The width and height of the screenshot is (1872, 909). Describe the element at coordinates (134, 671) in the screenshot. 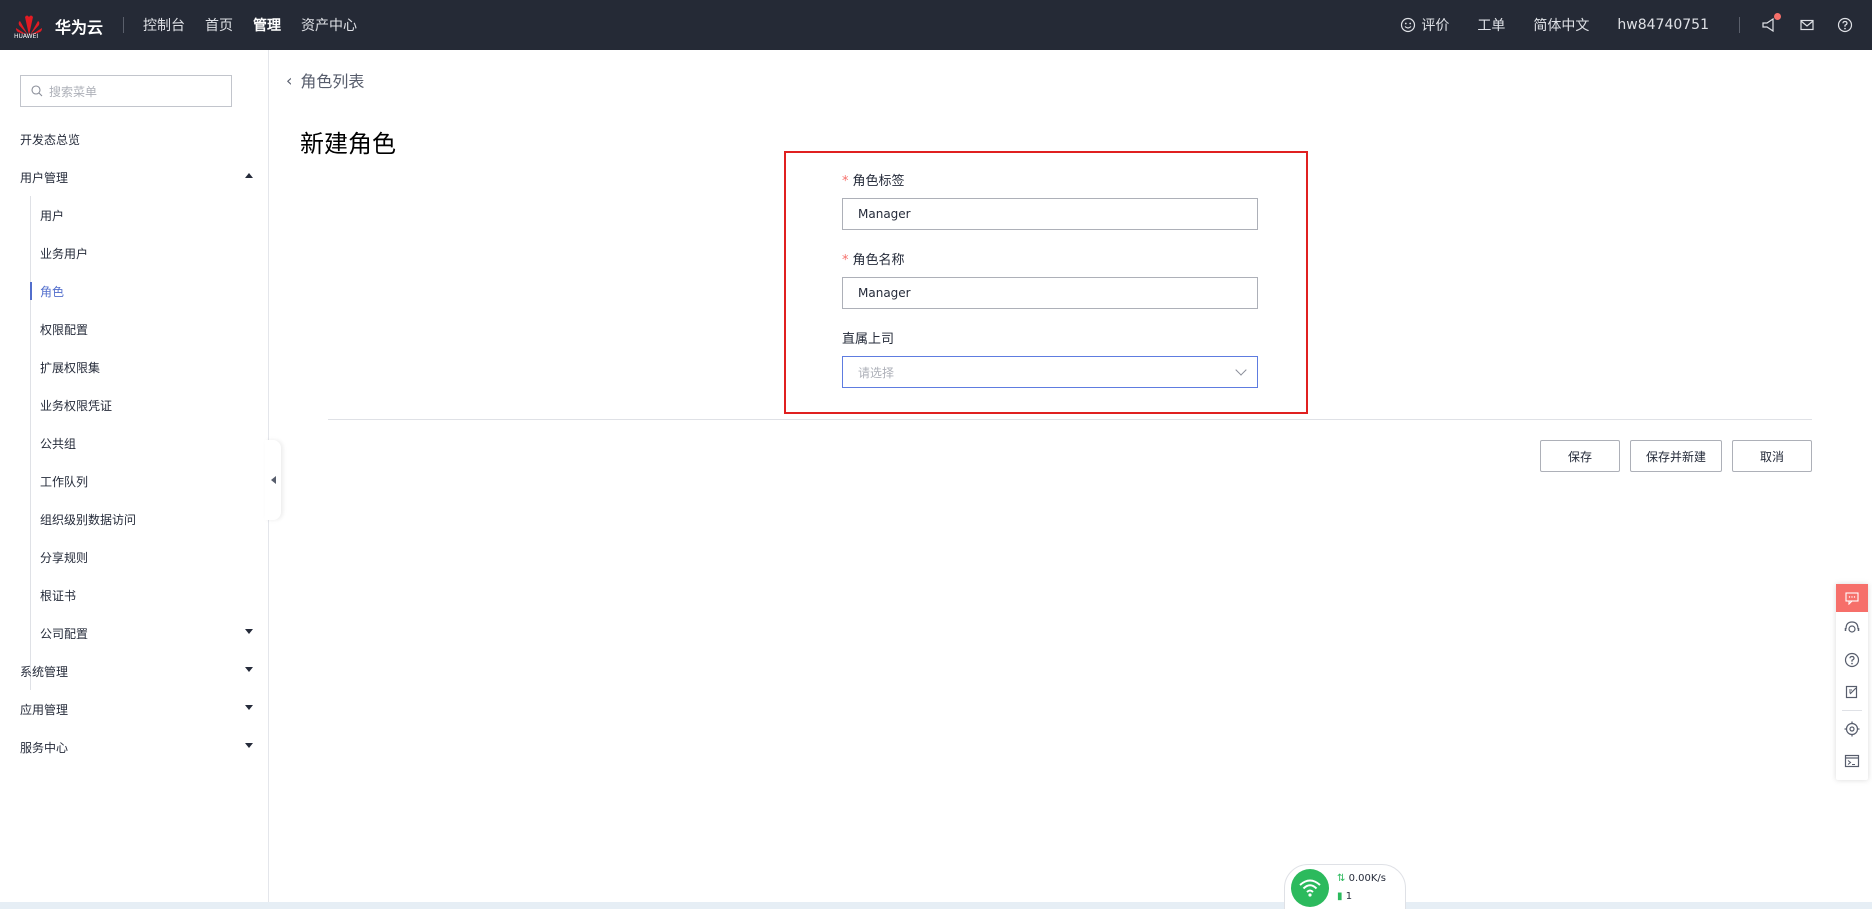

I see `sidebar-item-system-management: 系统管理` at that location.